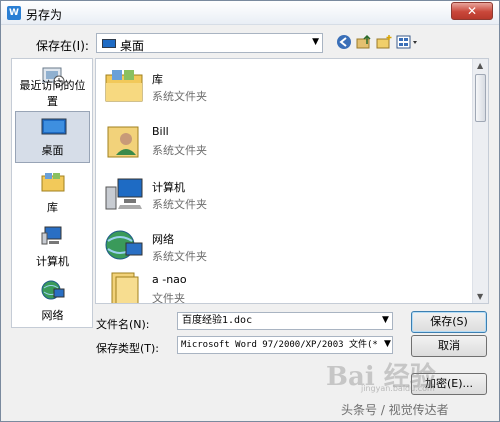  Describe the element at coordinates (52, 301) in the screenshot. I see `place-network: 网络` at that location.